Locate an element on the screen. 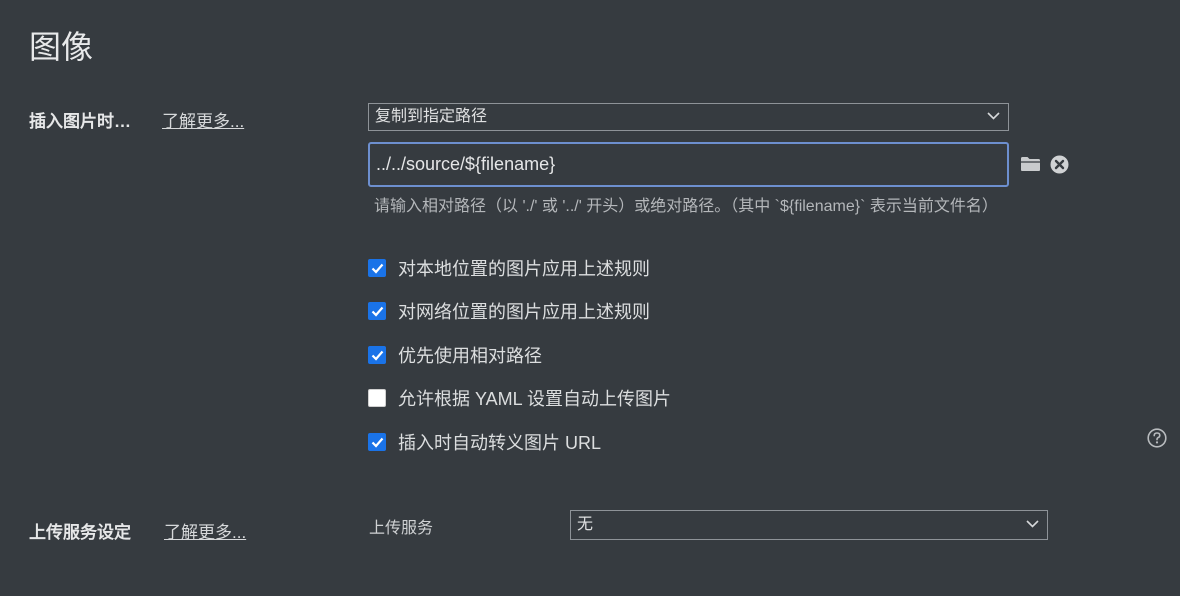 Image resolution: width=1180 pixels, height=596 pixels. option-apply-local: 对本地位置的图片应用上述规则 is located at coordinates (509, 268).